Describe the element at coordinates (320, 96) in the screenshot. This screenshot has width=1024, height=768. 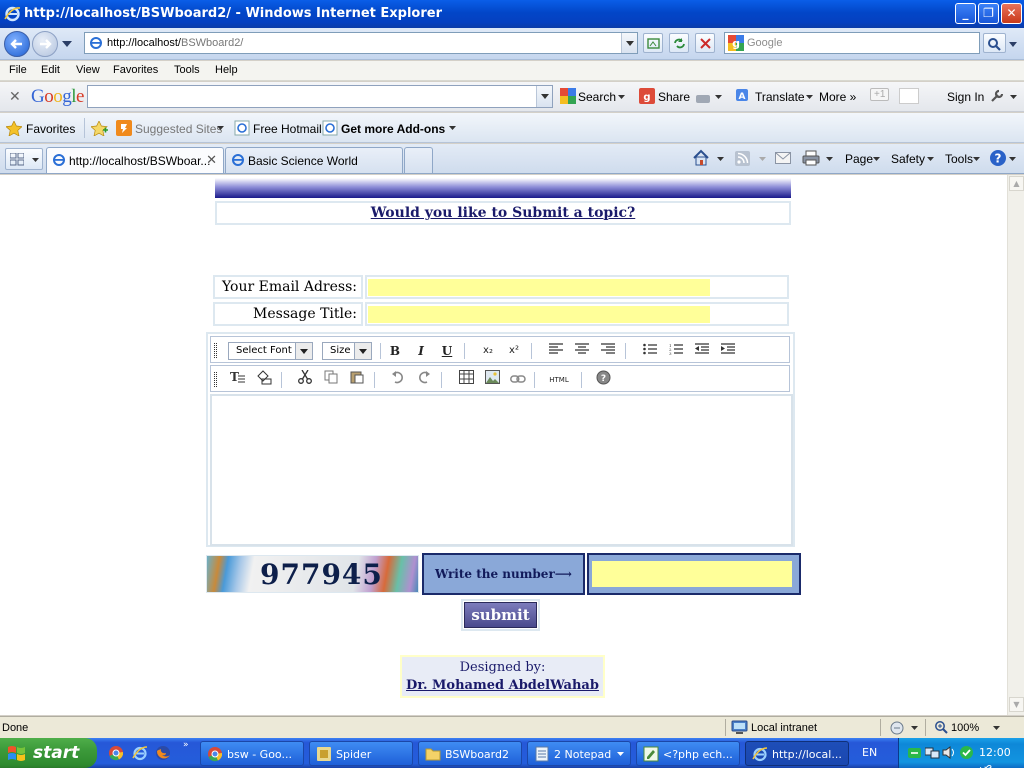
I see `google-search-input` at that location.